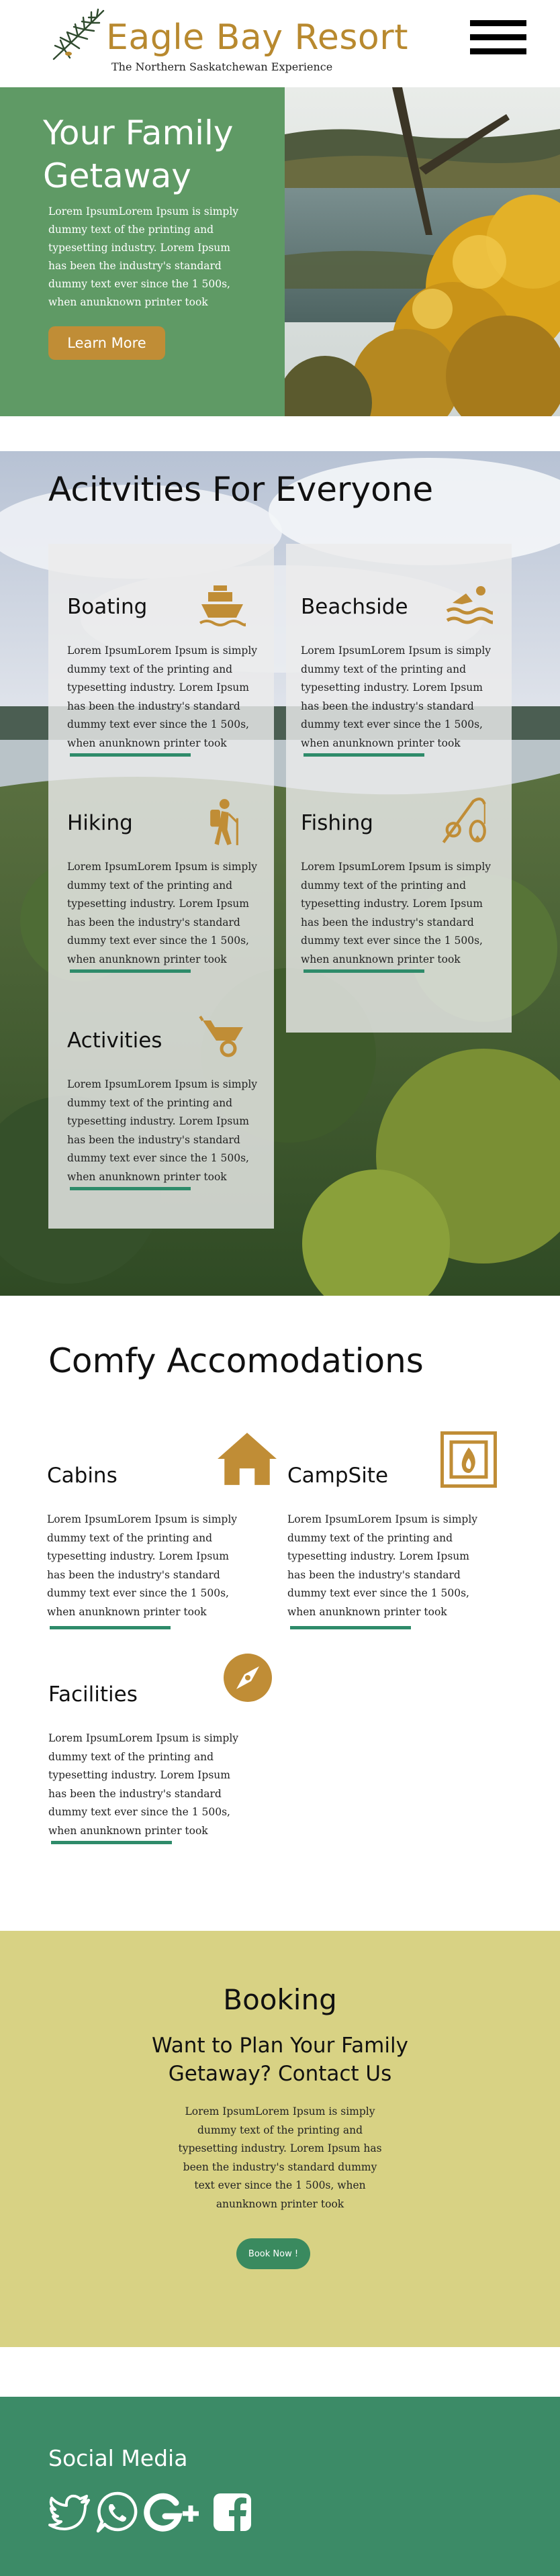 The image size is (560, 2576). Describe the element at coordinates (464, 820) in the screenshot. I see `fishing-icon` at that location.